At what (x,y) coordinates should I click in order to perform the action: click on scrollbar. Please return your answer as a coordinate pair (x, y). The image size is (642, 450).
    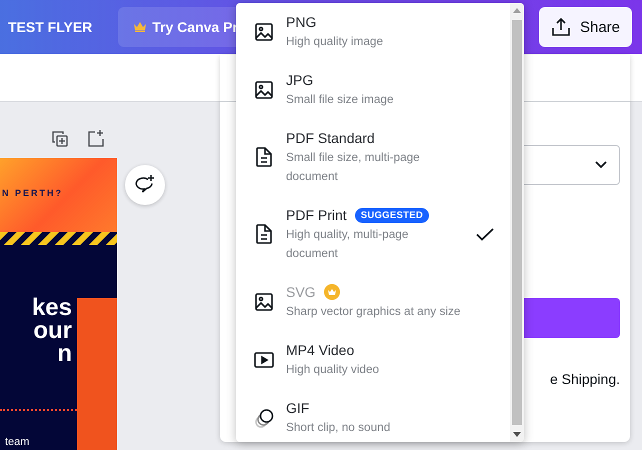
    Looking at the image, I should click on (517, 222).